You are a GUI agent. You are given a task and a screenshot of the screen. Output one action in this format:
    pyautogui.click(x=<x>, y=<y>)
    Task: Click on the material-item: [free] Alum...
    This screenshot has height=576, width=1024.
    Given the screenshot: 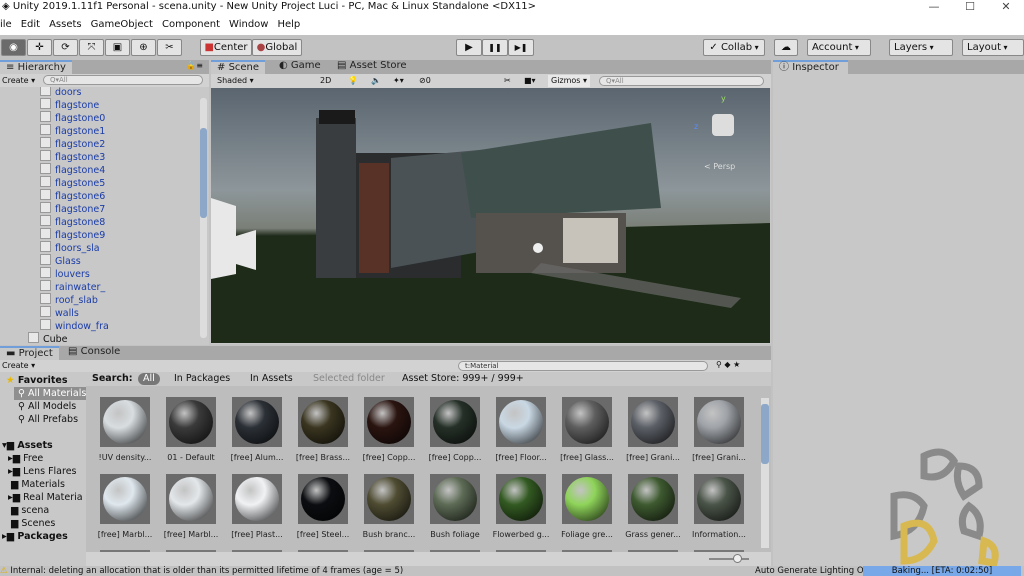 What is the action you would take?
    pyautogui.click(x=257, y=429)
    